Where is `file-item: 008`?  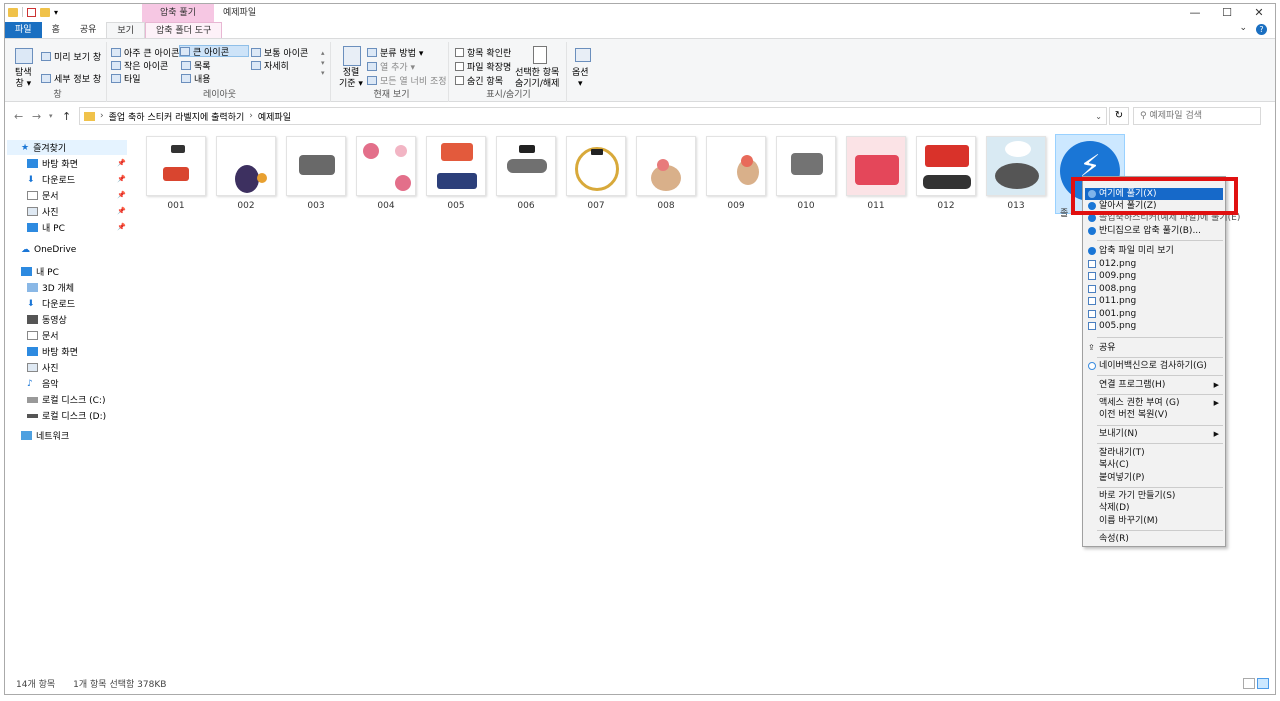 file-item: 008 is located at coordinates (666, 175).